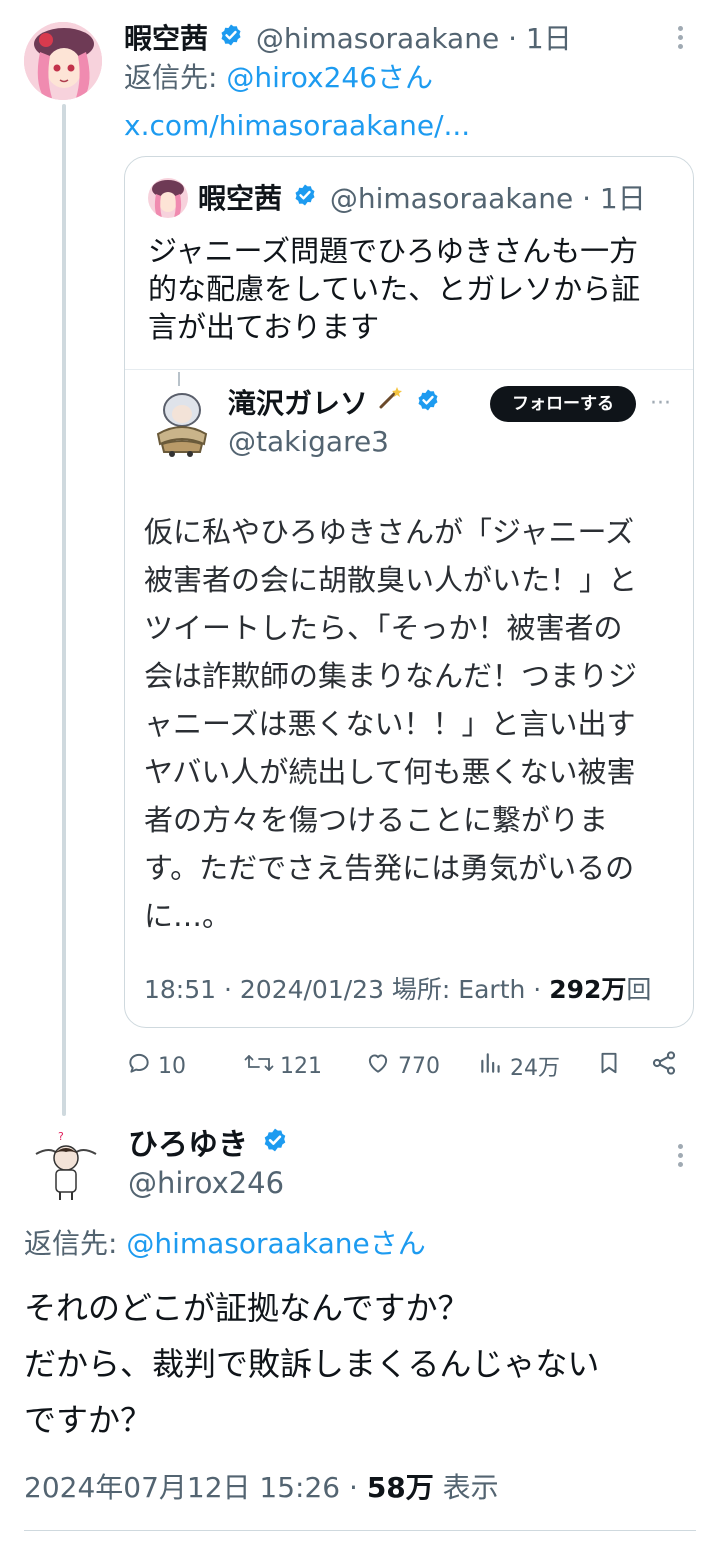 Image resolution: width=720 pixels, height=1542 pixels. I want to click on embedded-text-line: す。ただでさえ告発には勇気がいるの, so click(389, 868).